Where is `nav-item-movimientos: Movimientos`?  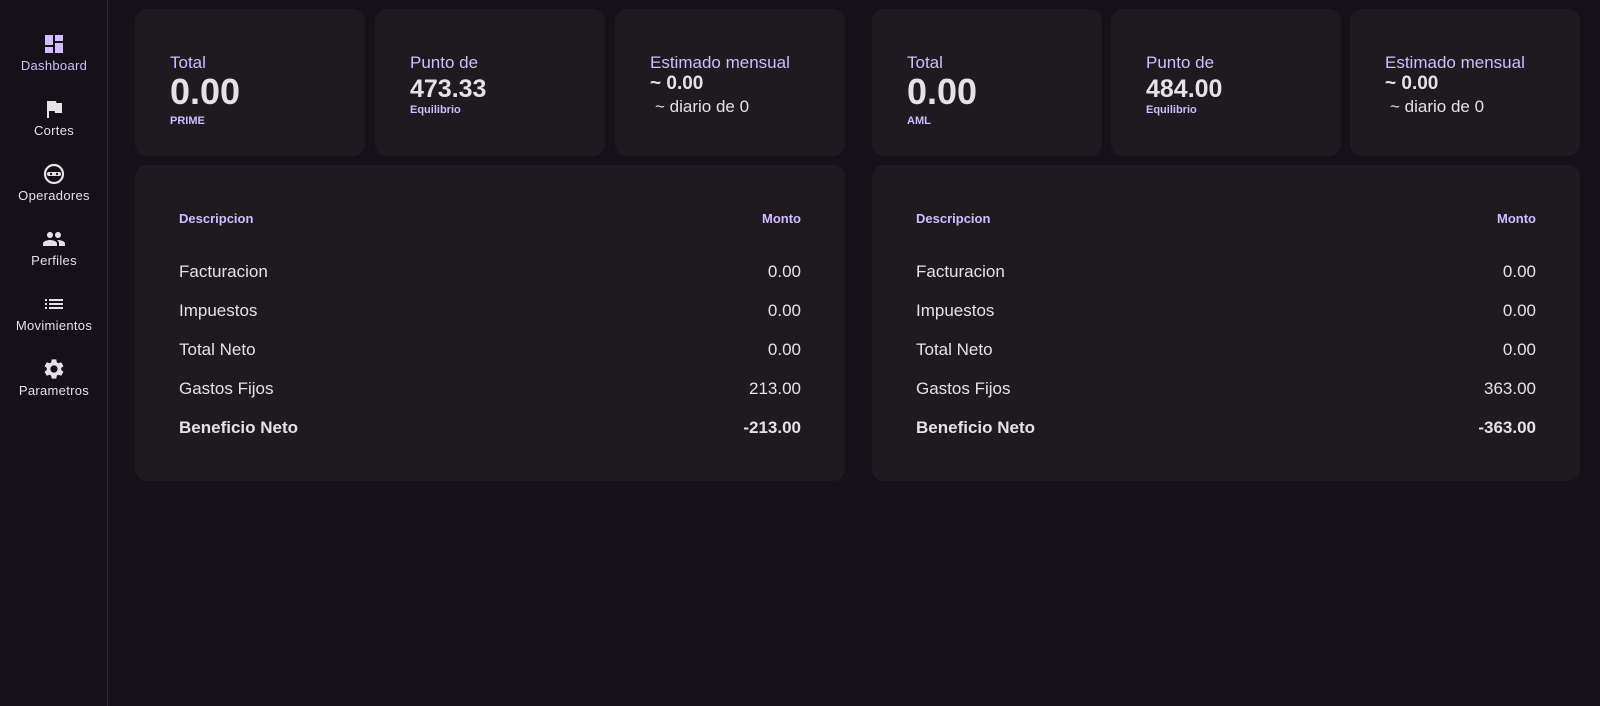 nav-item-movimientos: Movimientos is located at coordinates (54, 322).